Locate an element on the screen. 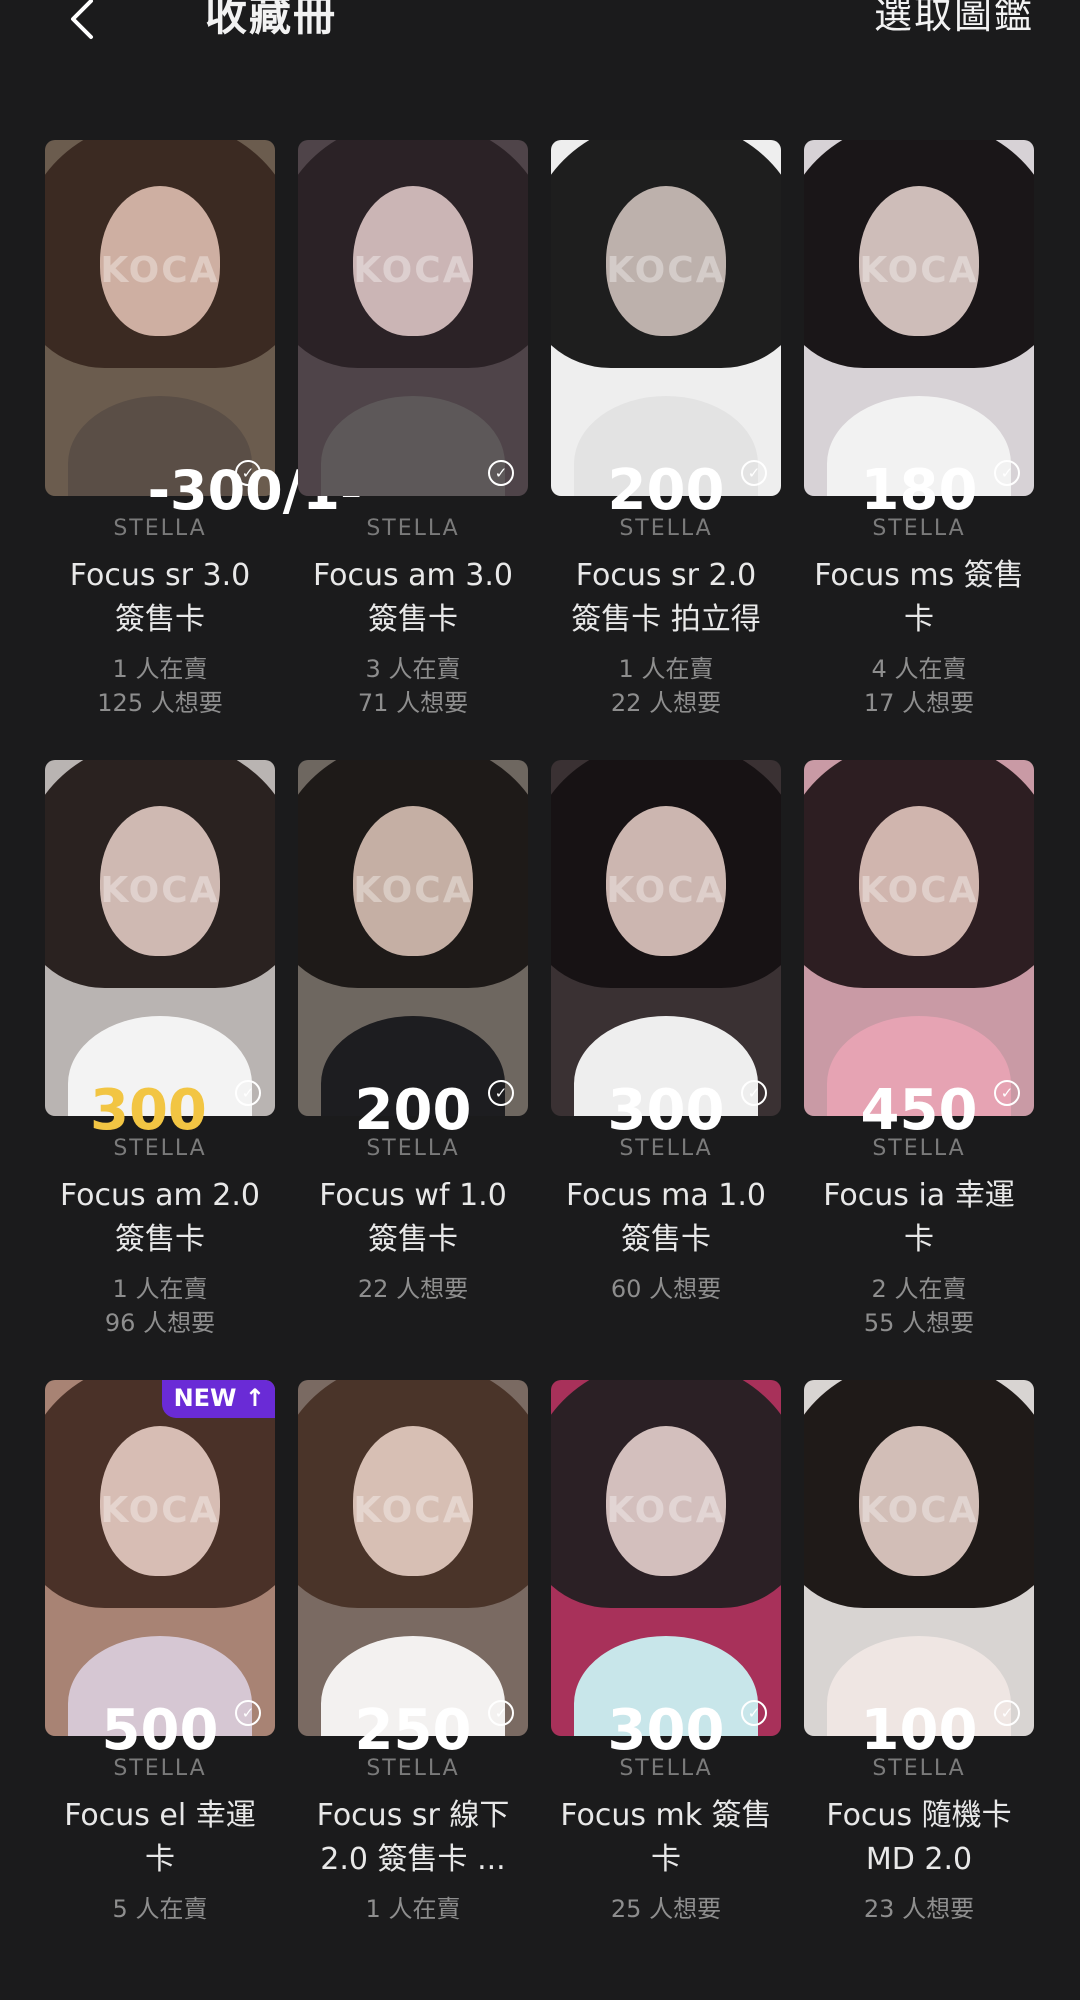 This screenshot has width=1080, height=2000. card-wanting-count: 55 人想要 is located at coordinates (919, 1323).